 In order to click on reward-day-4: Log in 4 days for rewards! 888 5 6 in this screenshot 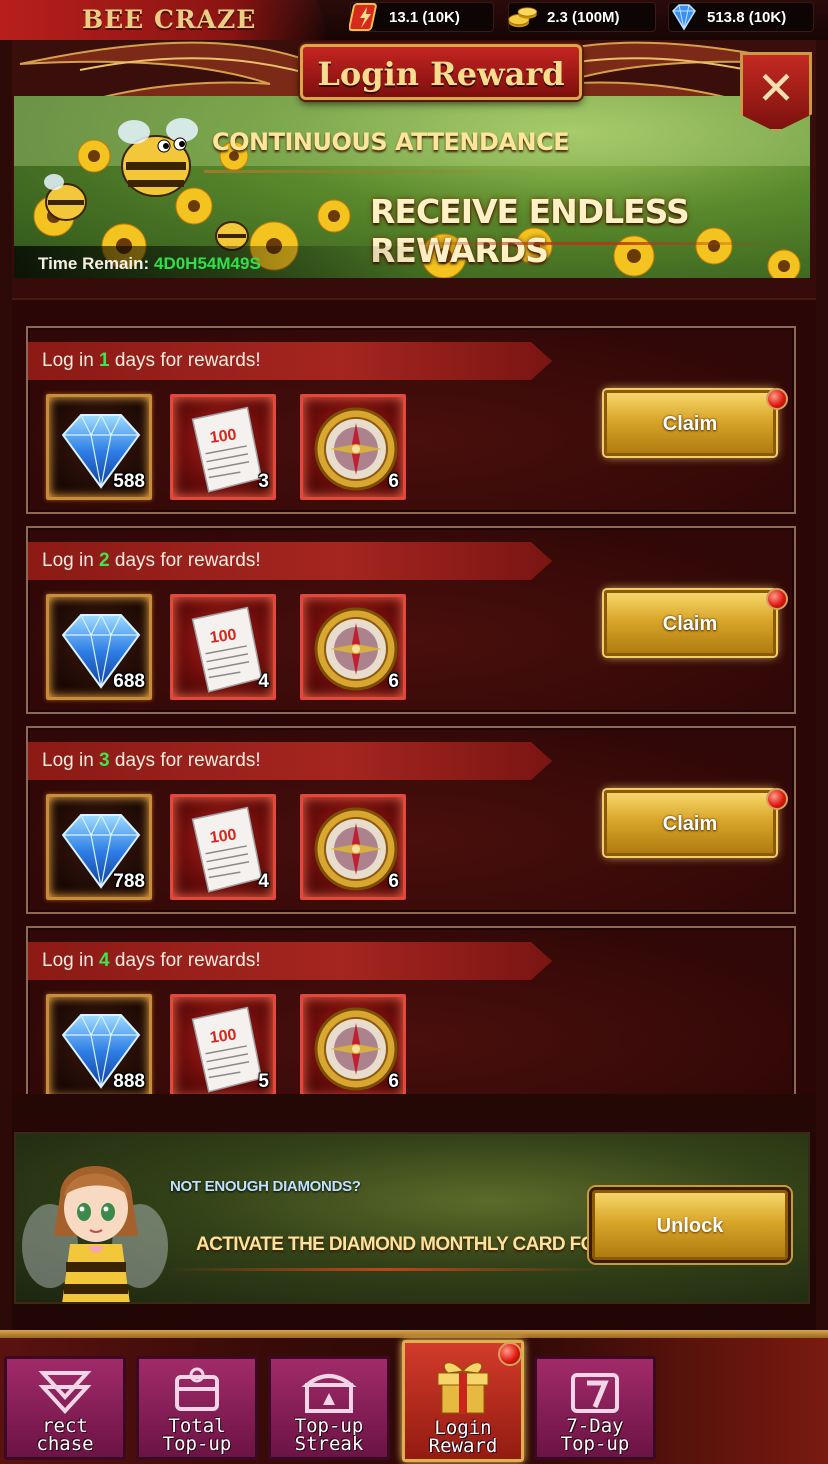, I will do `click(411, 1010)`.